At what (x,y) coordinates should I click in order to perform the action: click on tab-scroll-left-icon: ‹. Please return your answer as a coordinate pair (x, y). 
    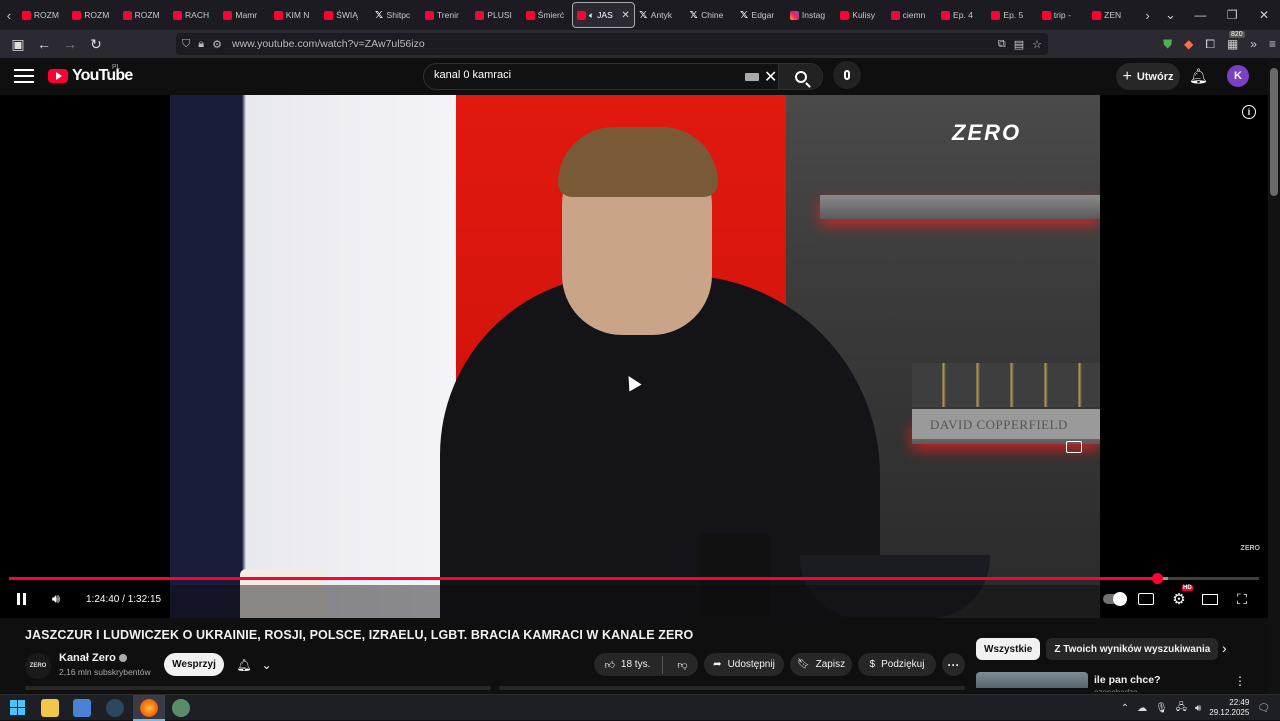
    Looking at the image, I should click on (9, 15).